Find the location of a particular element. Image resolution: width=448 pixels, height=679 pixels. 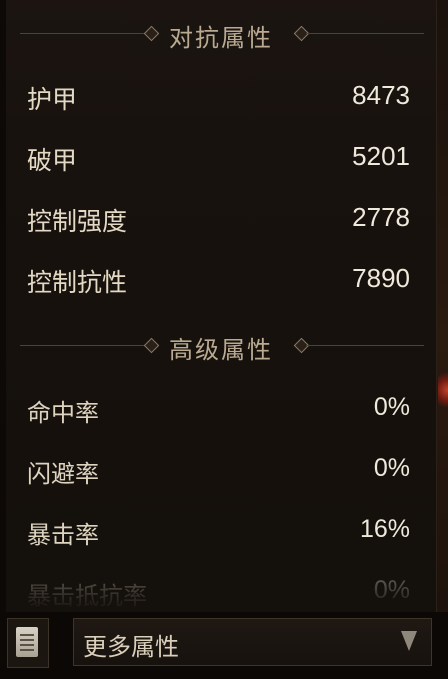

section-header-advanced: 高级属性 is located at coordinates (221, 346).